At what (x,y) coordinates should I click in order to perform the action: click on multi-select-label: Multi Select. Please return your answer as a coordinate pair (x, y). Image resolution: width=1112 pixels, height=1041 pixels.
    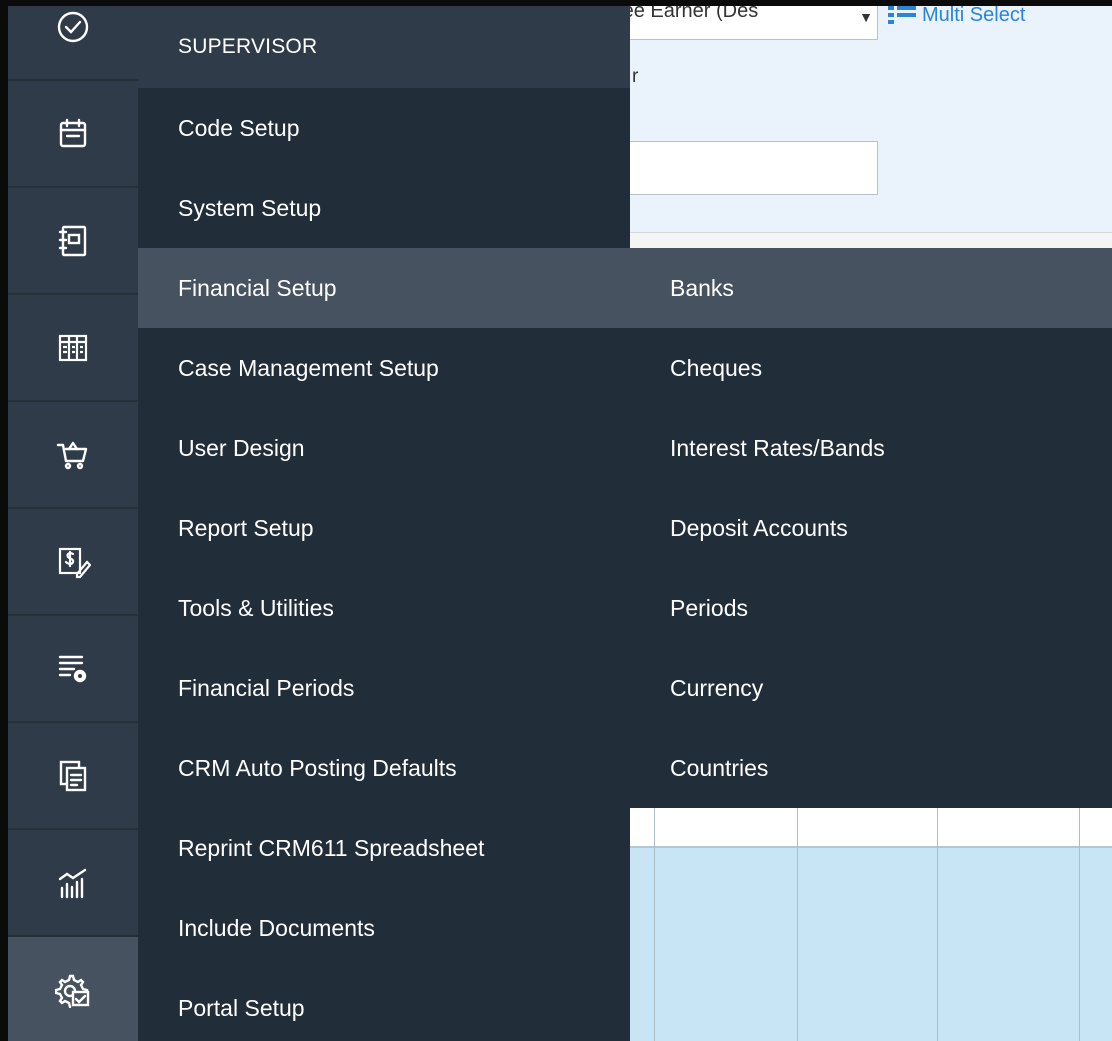
    Looking at the image, I should click on (974, 15).